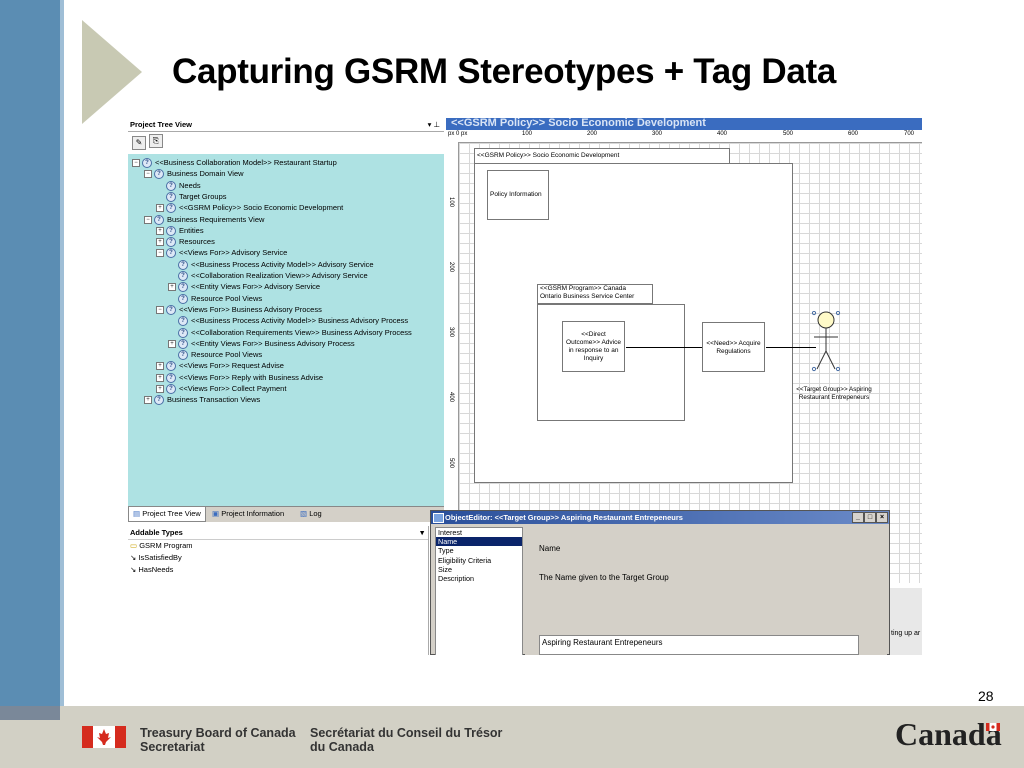 The width and height of the screenshot is (1024, 768). Describe the element at coordinates (180, 230) in the screenshot. I see `tree-item: +? Entities` at that location.